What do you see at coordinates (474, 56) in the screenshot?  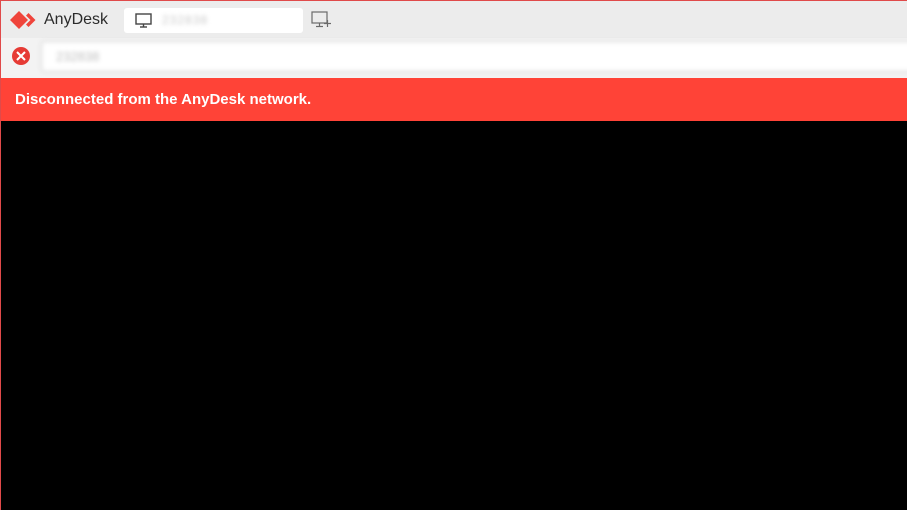 I see `remote-address-input` at bounding box center [474, 56].